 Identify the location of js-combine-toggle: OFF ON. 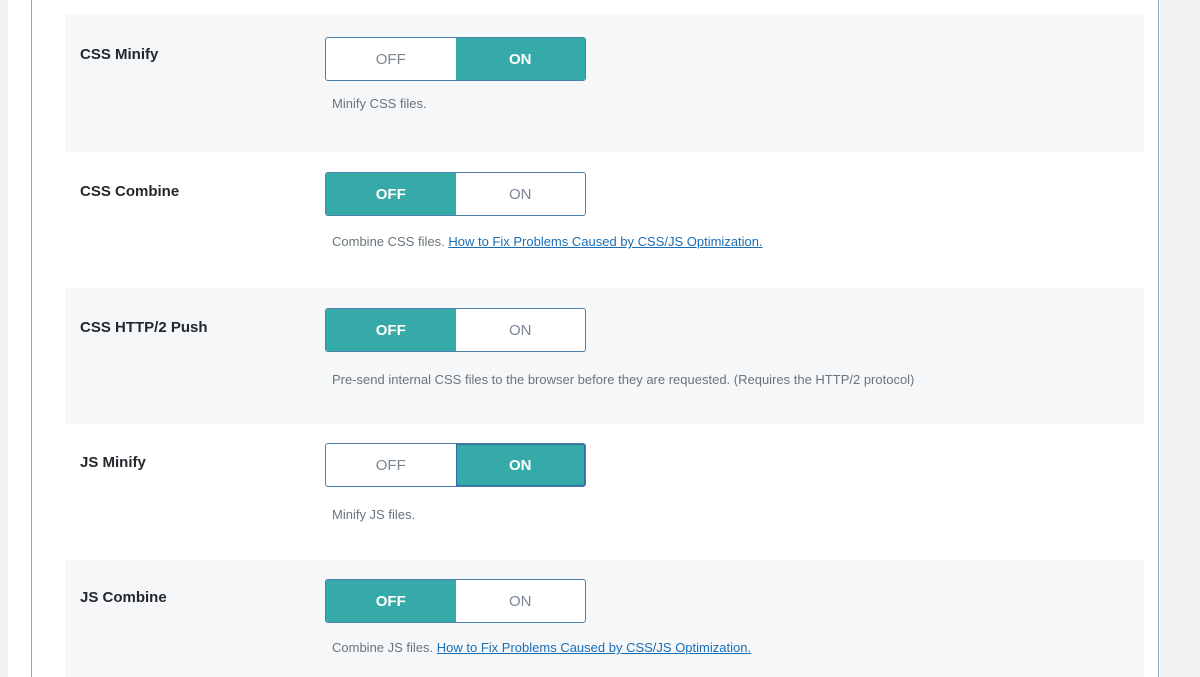
(455, 601).